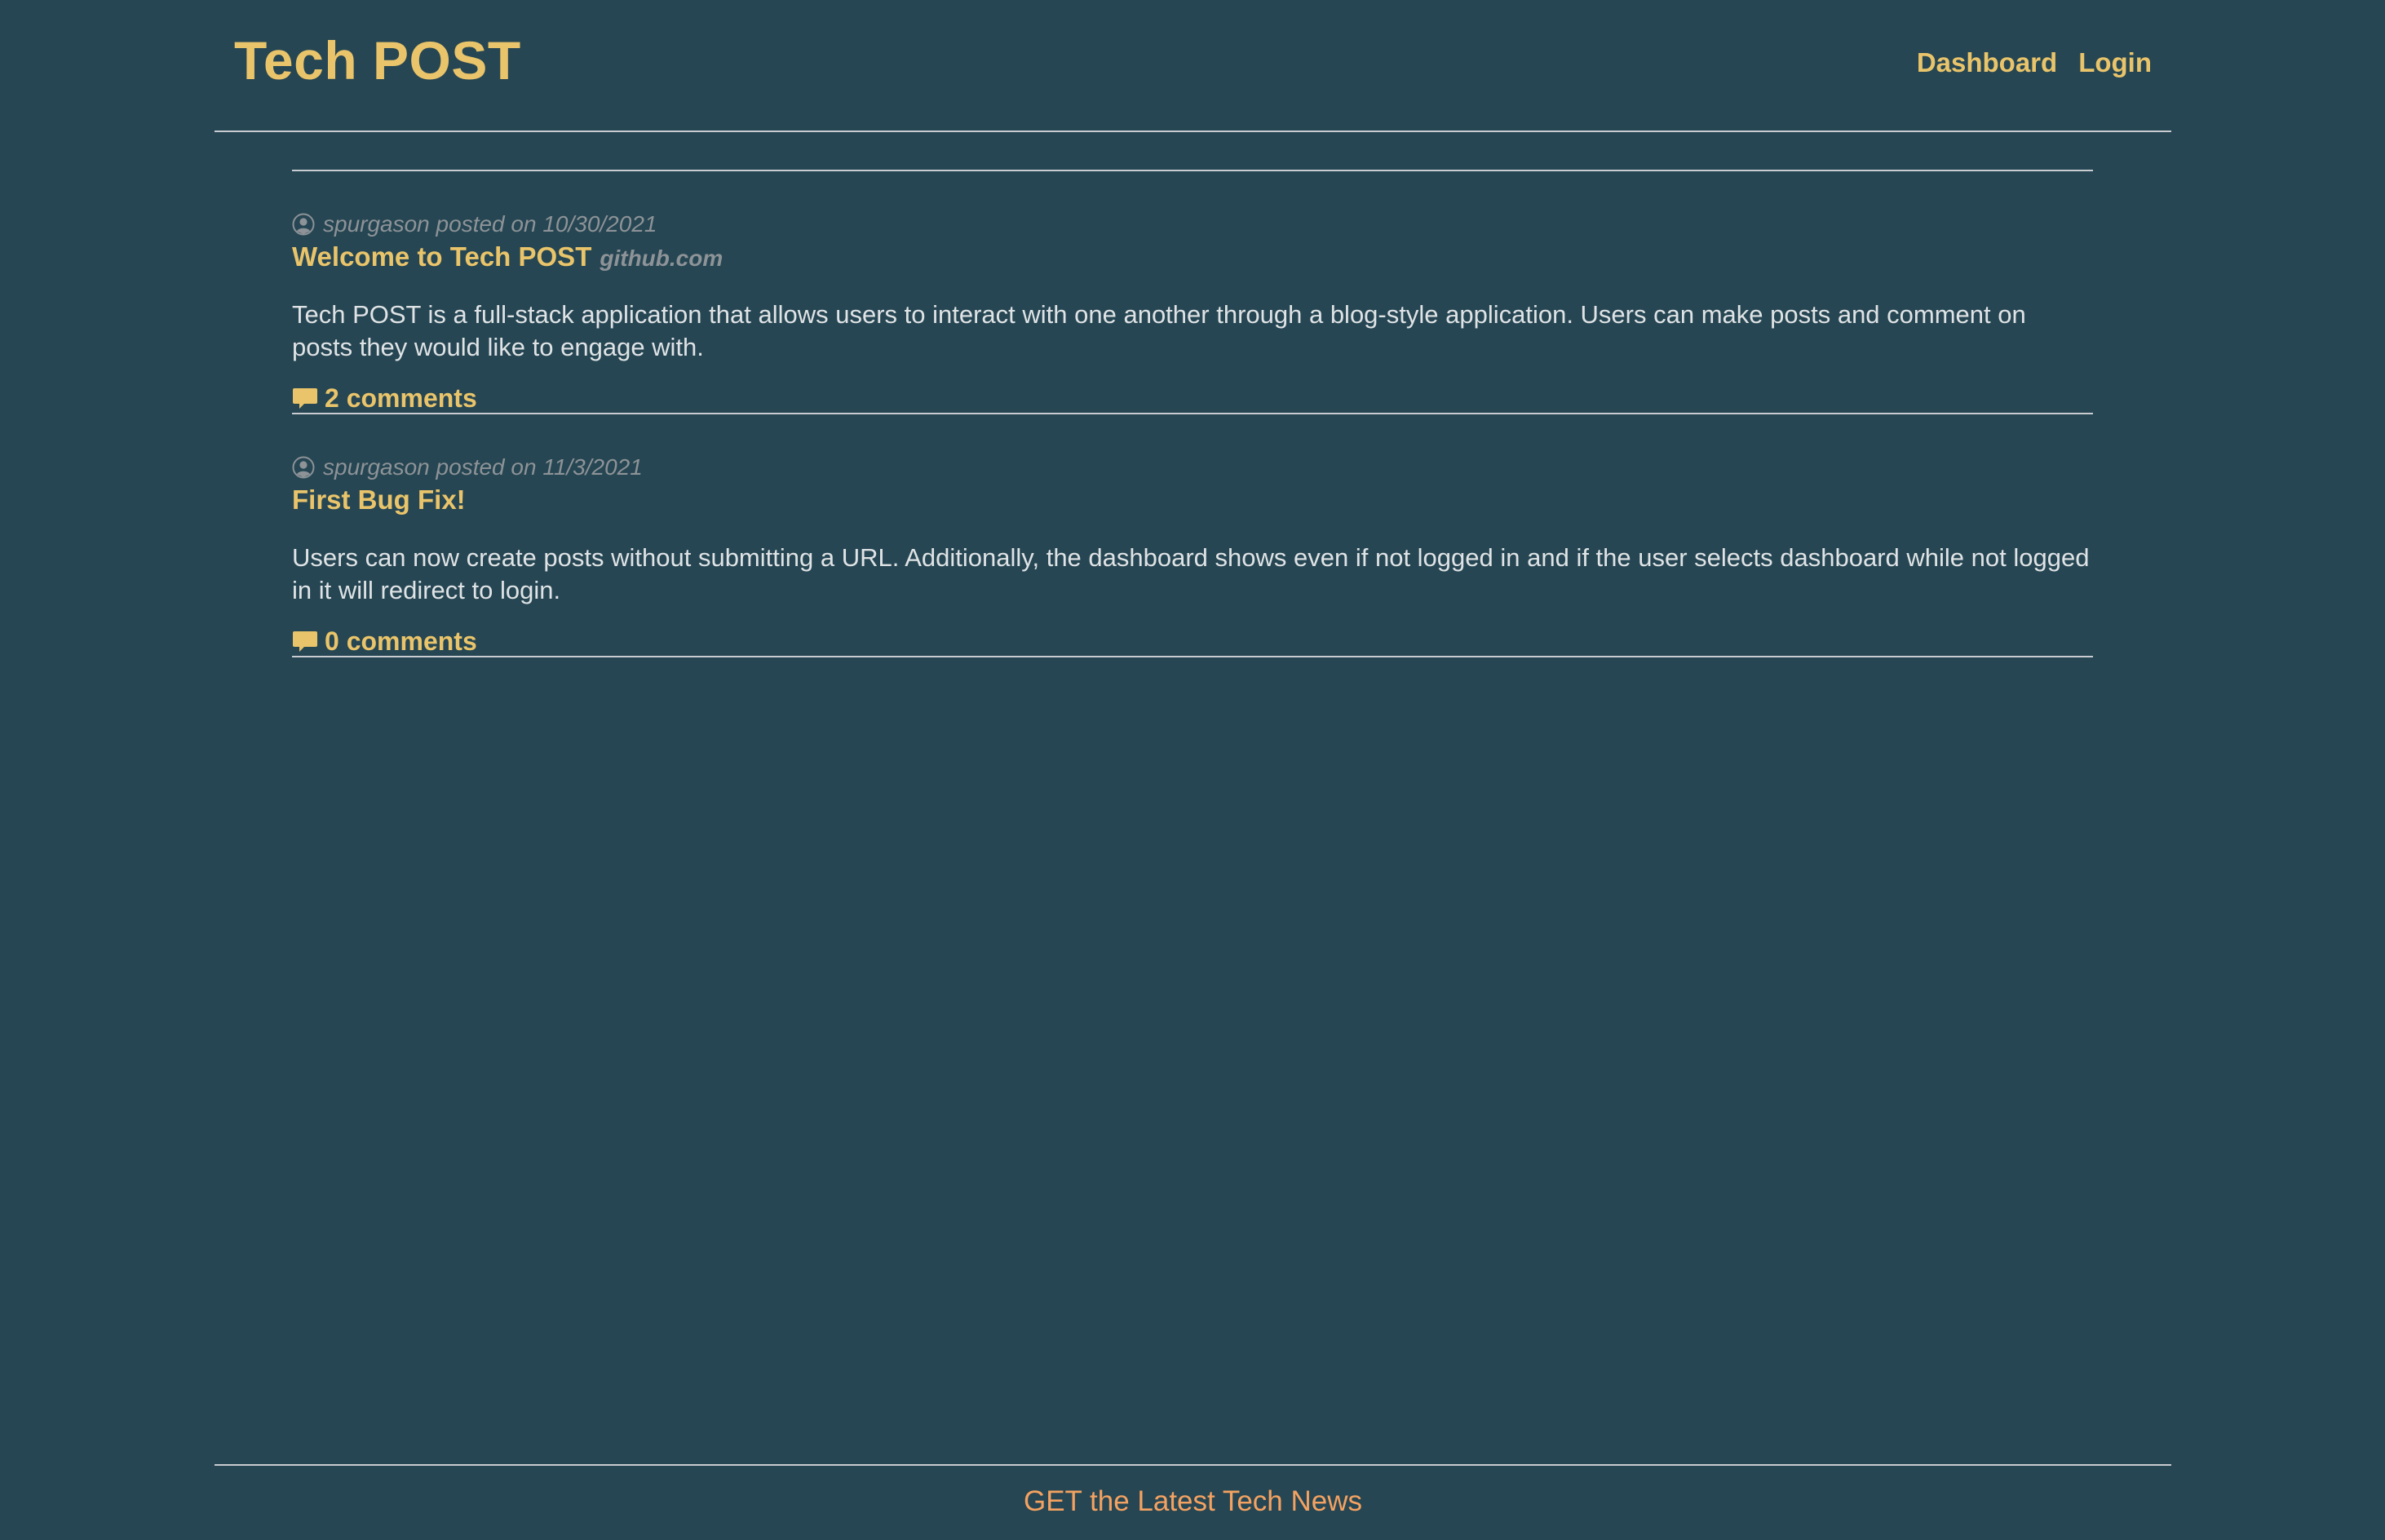 The width and height of the screenshot is (2385, 1540). I want to click on main-nav: Dashboard Login, so click(2034, 62).